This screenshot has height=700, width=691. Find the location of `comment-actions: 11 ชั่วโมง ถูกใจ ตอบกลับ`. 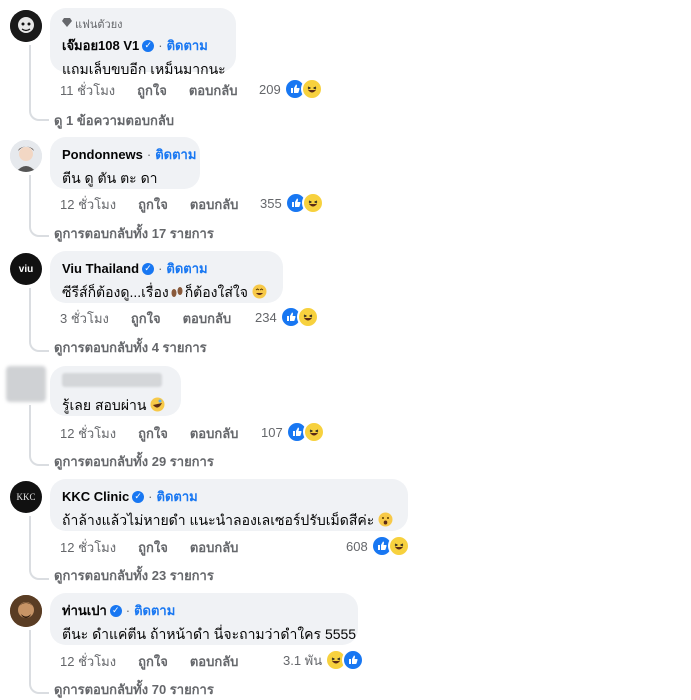

comment-actions: 11 ชั่วโมง ถูกใจ ตอบกลับ is located at coordinates (148, 90).